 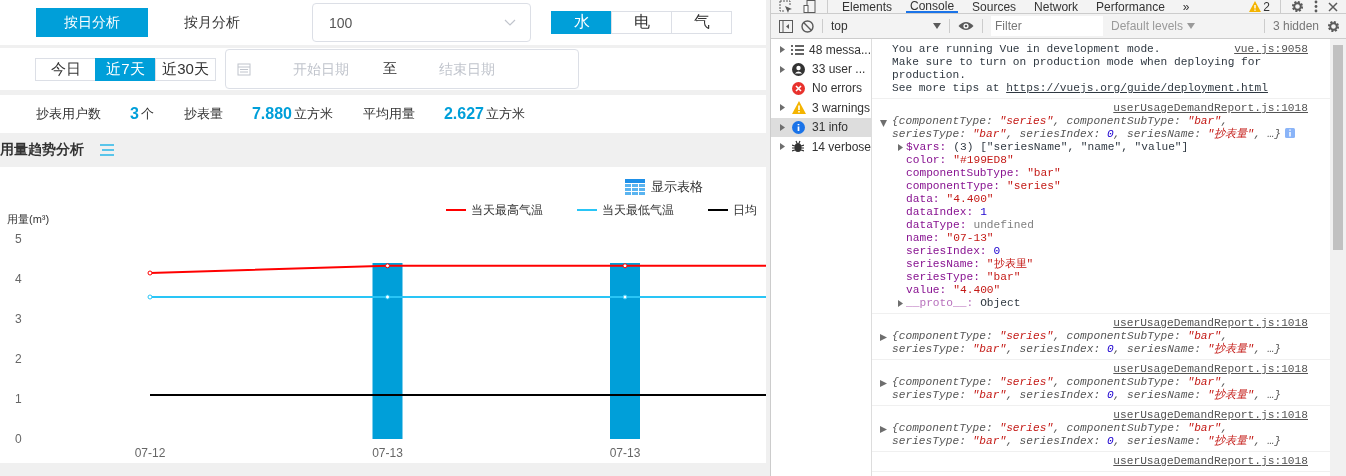 What do you see at coordinates (1003, 277) in the screenshot?
I see `property-value: "bar"` at bounding box center [1003, 277].